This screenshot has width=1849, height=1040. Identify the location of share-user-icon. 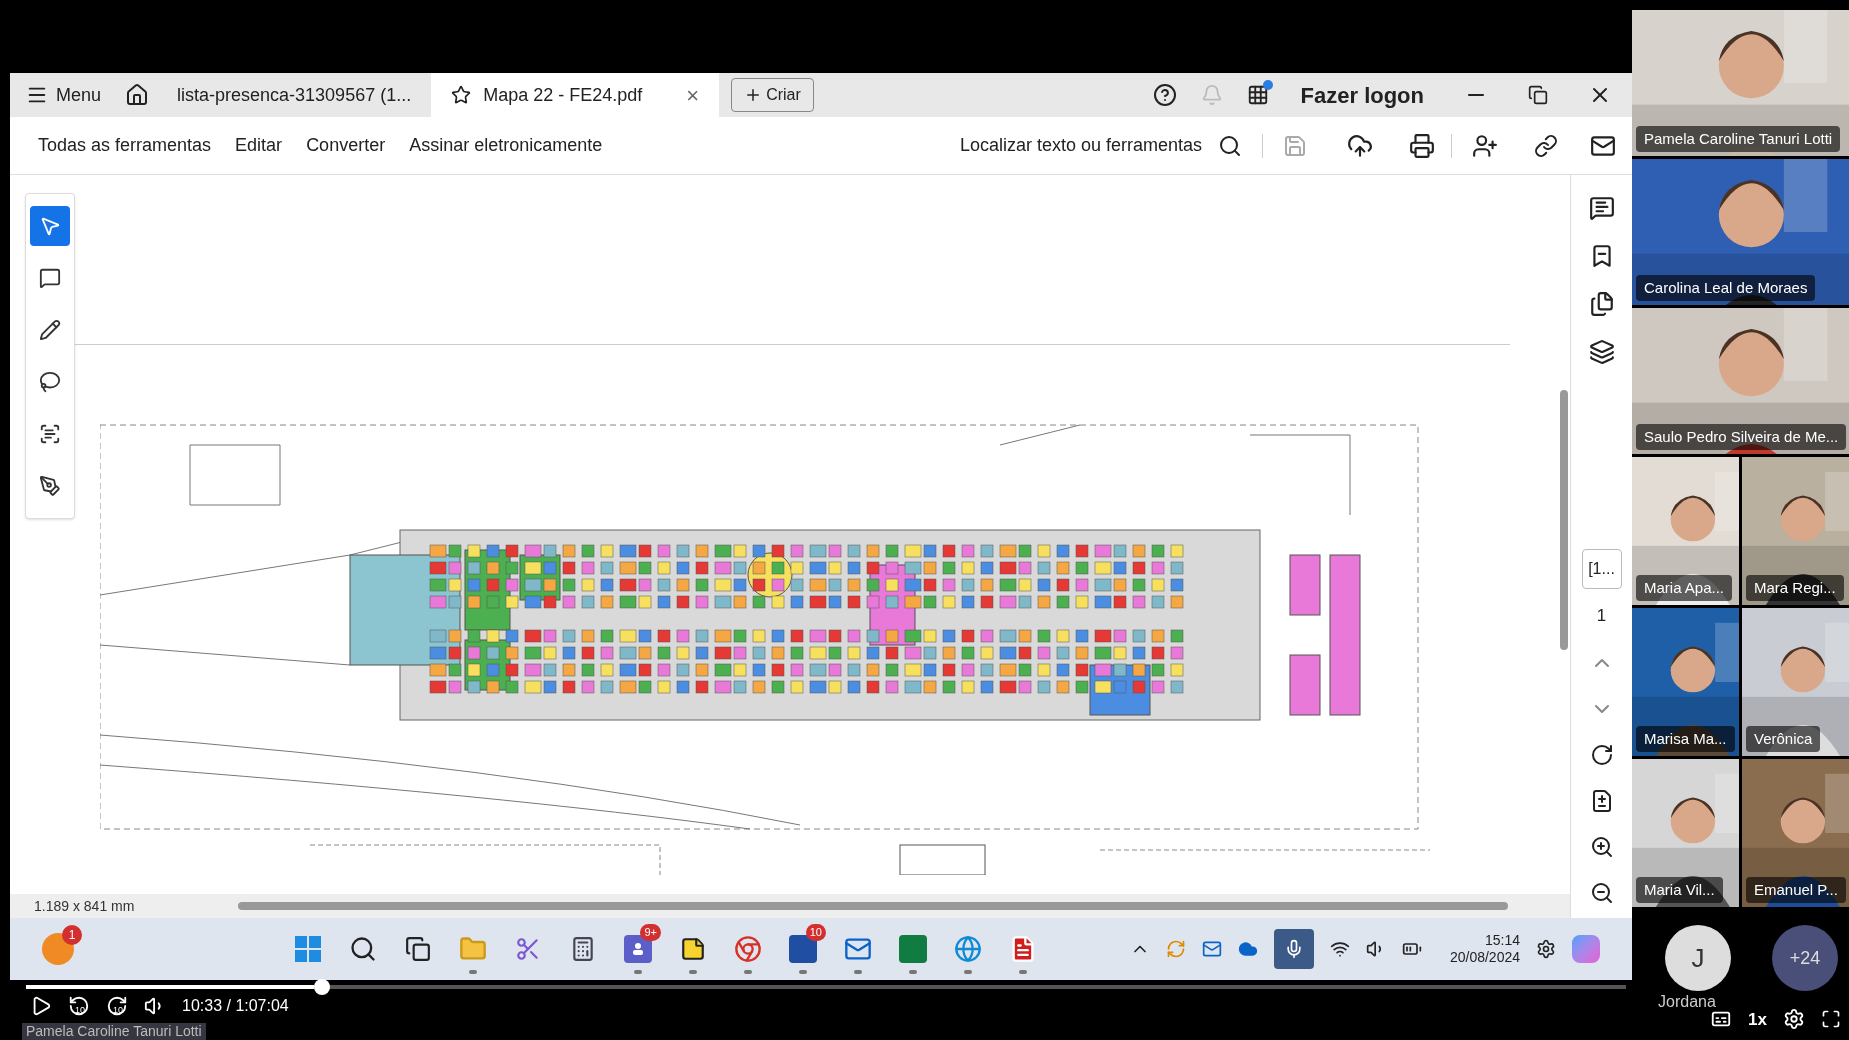
(1485, 145).